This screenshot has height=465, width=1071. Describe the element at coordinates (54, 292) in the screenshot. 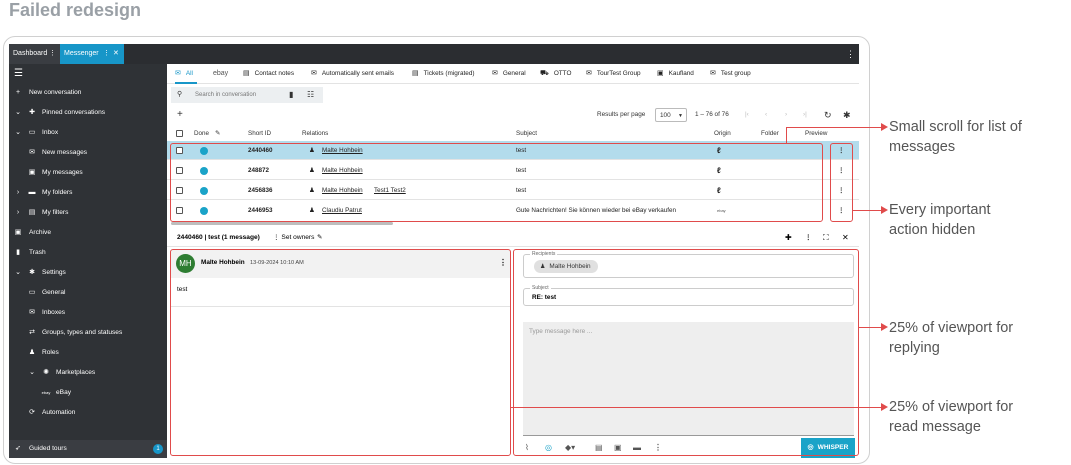

I see `sidebar-item-label: General` at that location.